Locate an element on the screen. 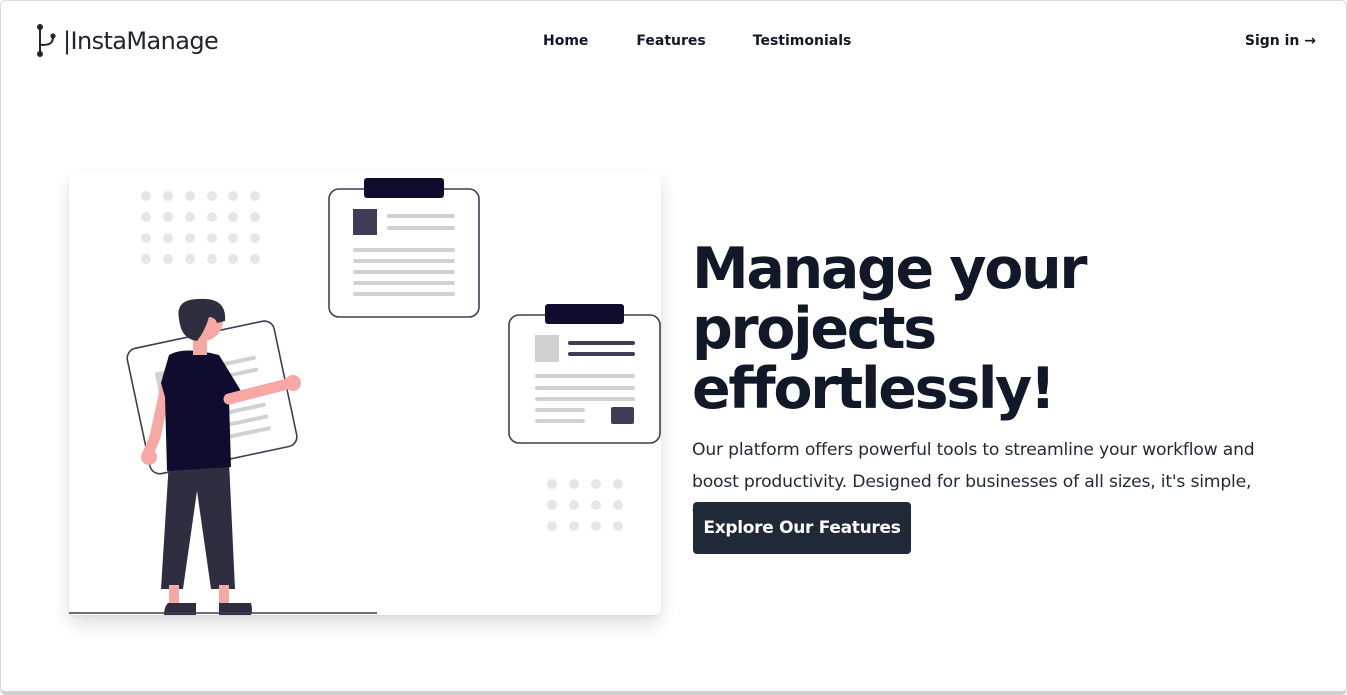 The image size is (1347, 695). sign-in-link: Sign in → is located at coordinates (1280, 41).